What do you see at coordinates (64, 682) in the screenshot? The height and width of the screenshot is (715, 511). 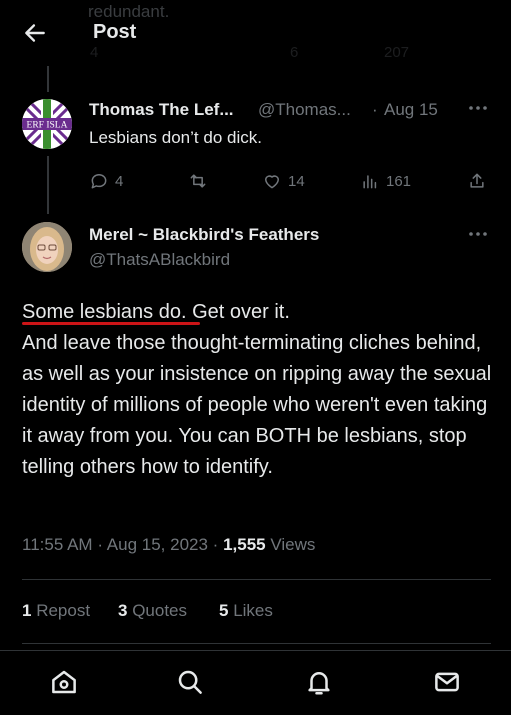 I see `home-icon` at bounding box center [64, 682].